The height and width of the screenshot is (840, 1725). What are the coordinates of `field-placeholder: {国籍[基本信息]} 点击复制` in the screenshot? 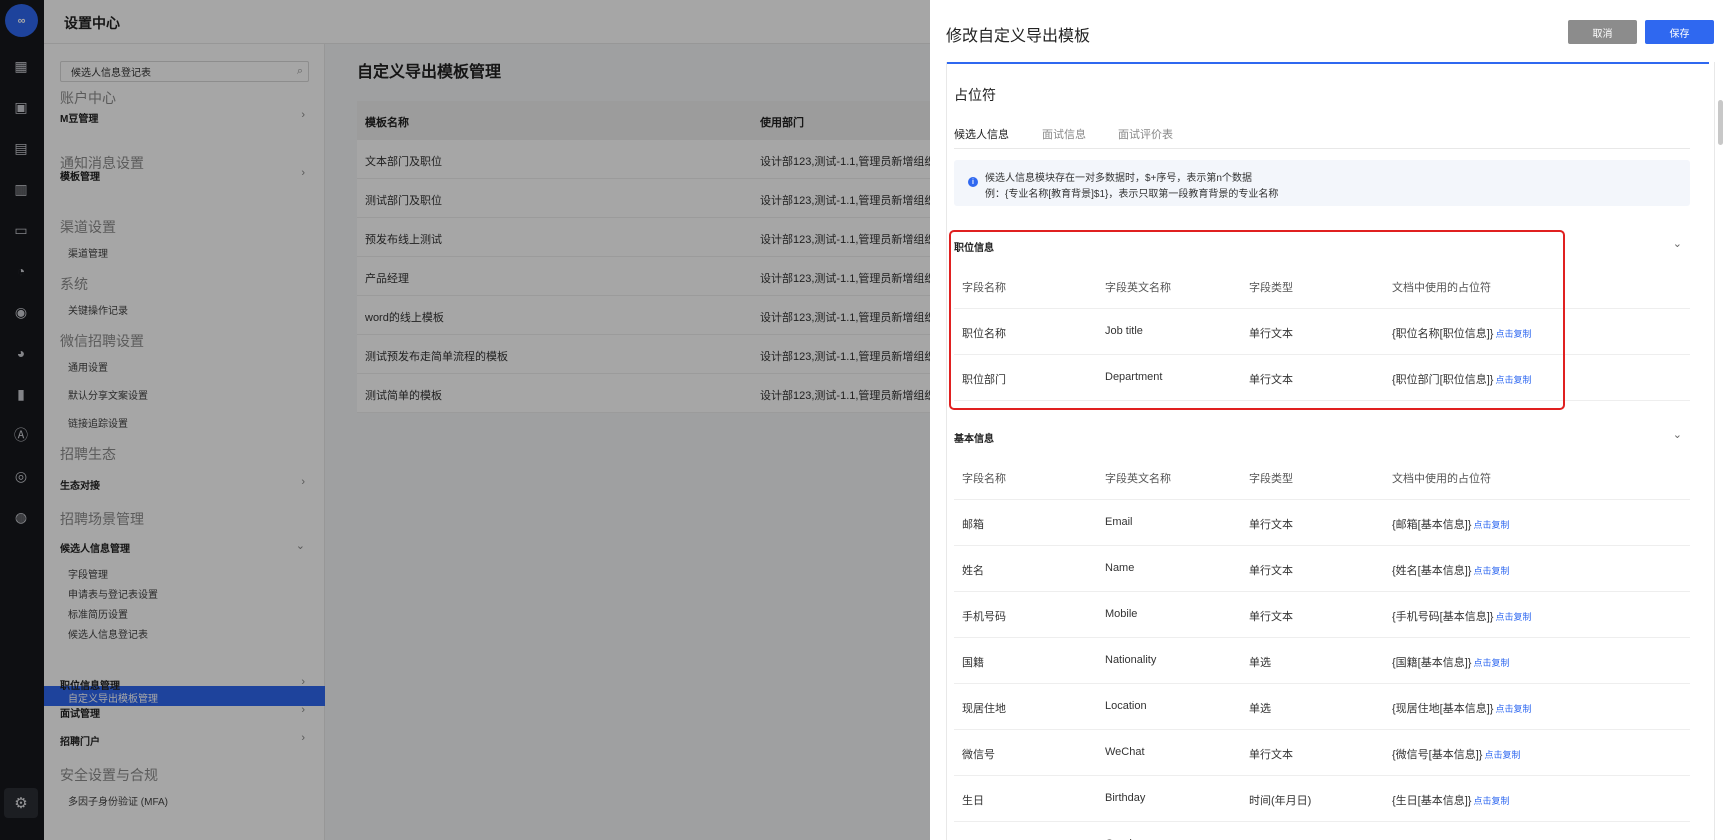 It's located at (1450, 662).